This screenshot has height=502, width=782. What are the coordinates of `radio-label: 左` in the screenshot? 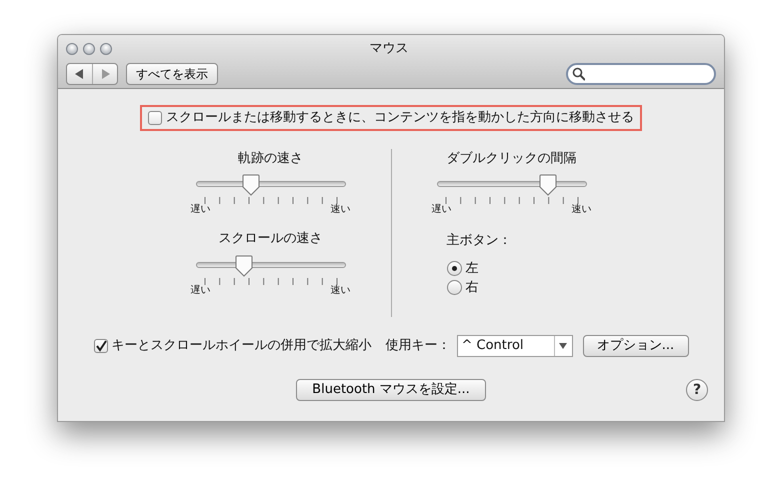 It's located at (472, 269).